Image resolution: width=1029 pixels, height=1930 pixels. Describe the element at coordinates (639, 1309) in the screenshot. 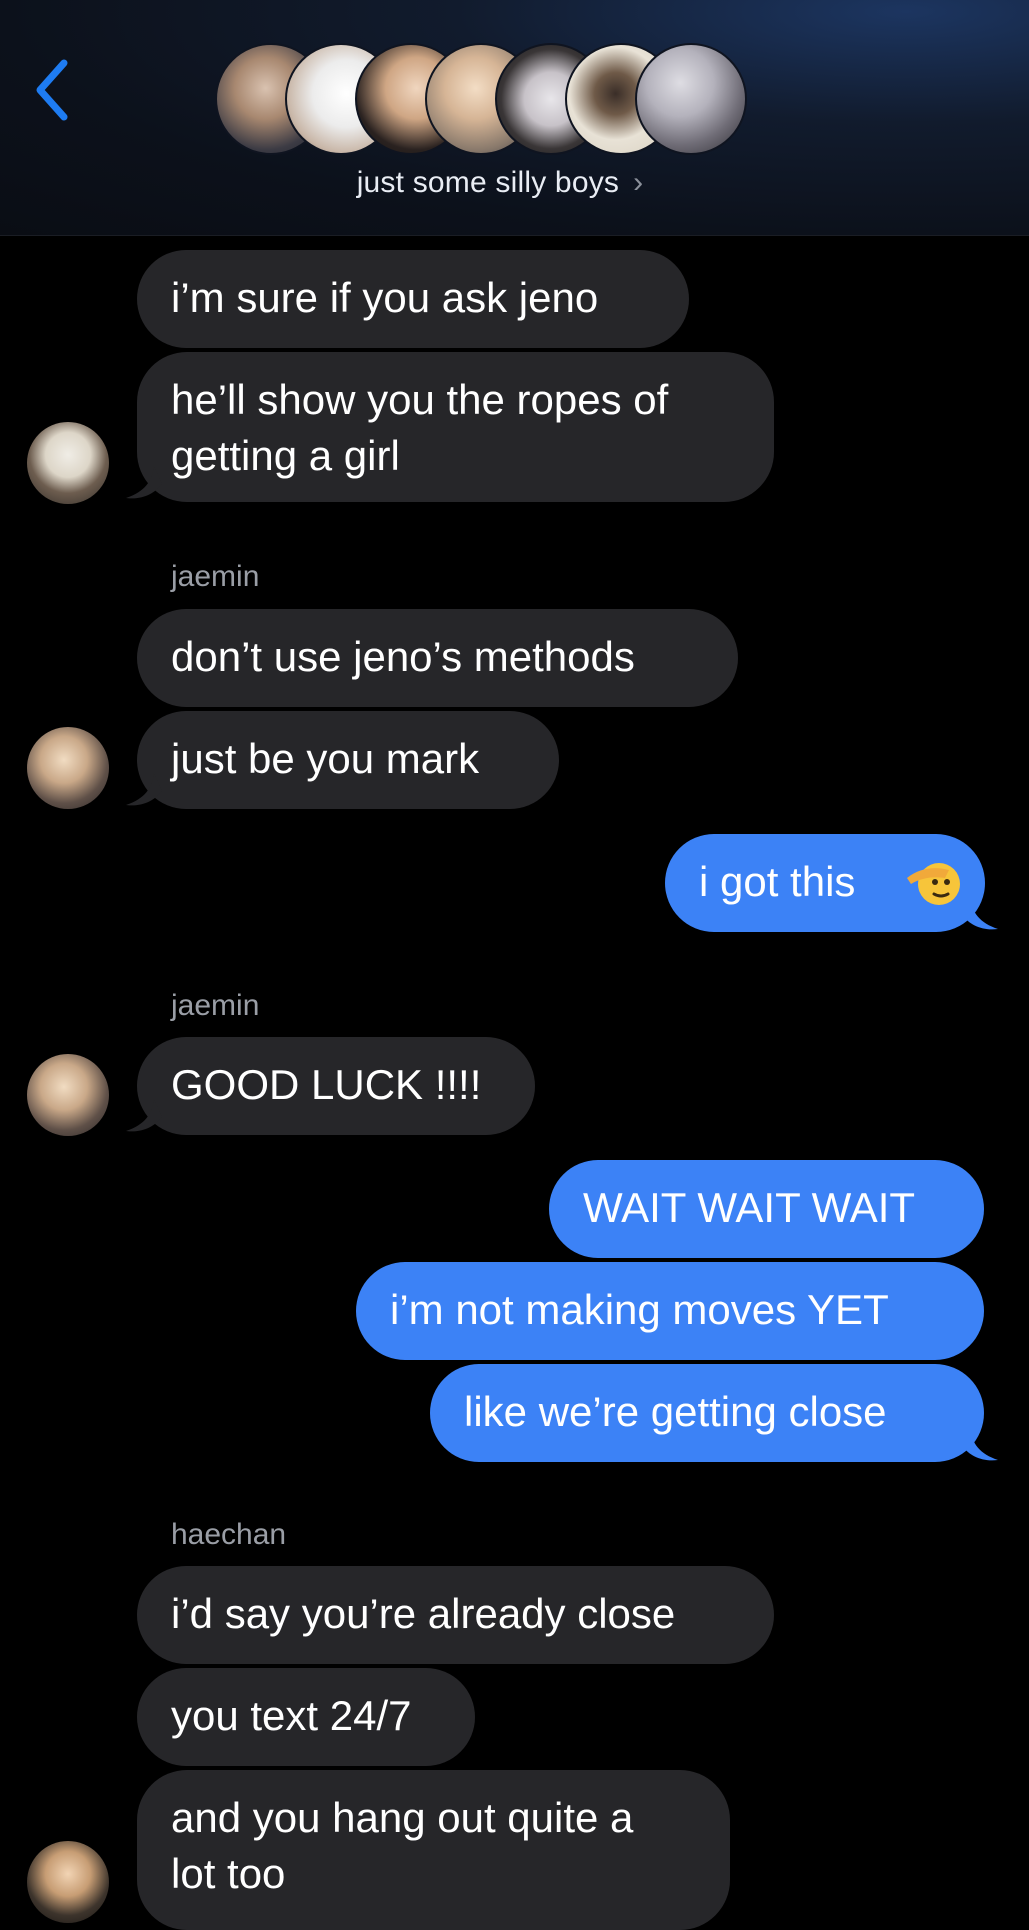

I see `message-text: i’m not making moves YET` at that location.